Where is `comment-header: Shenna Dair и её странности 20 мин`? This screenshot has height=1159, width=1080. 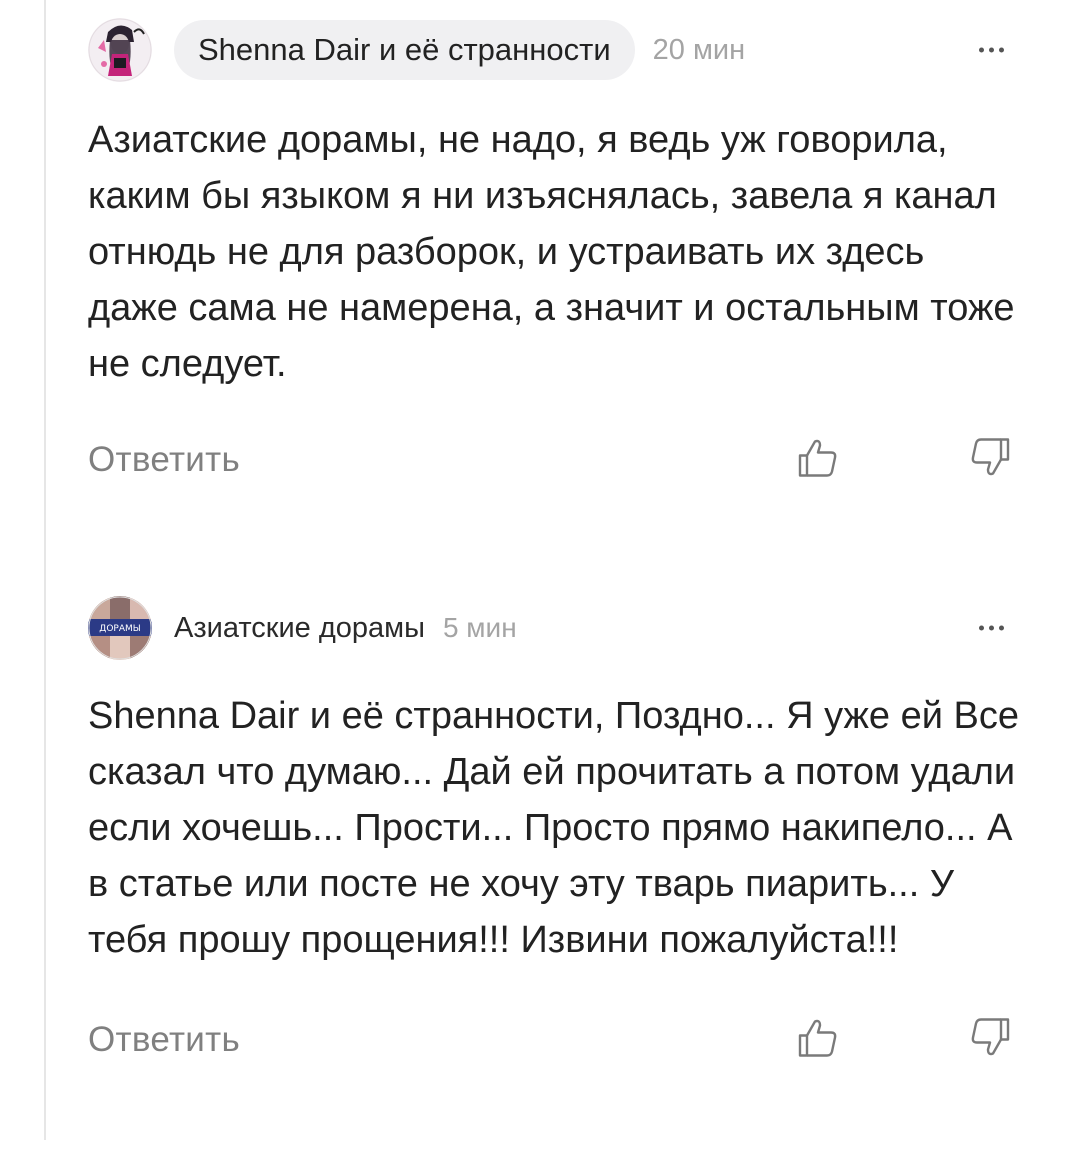 comment-header: Shenna Dair и её странности 20 мин is located at coordinates (558, 50).